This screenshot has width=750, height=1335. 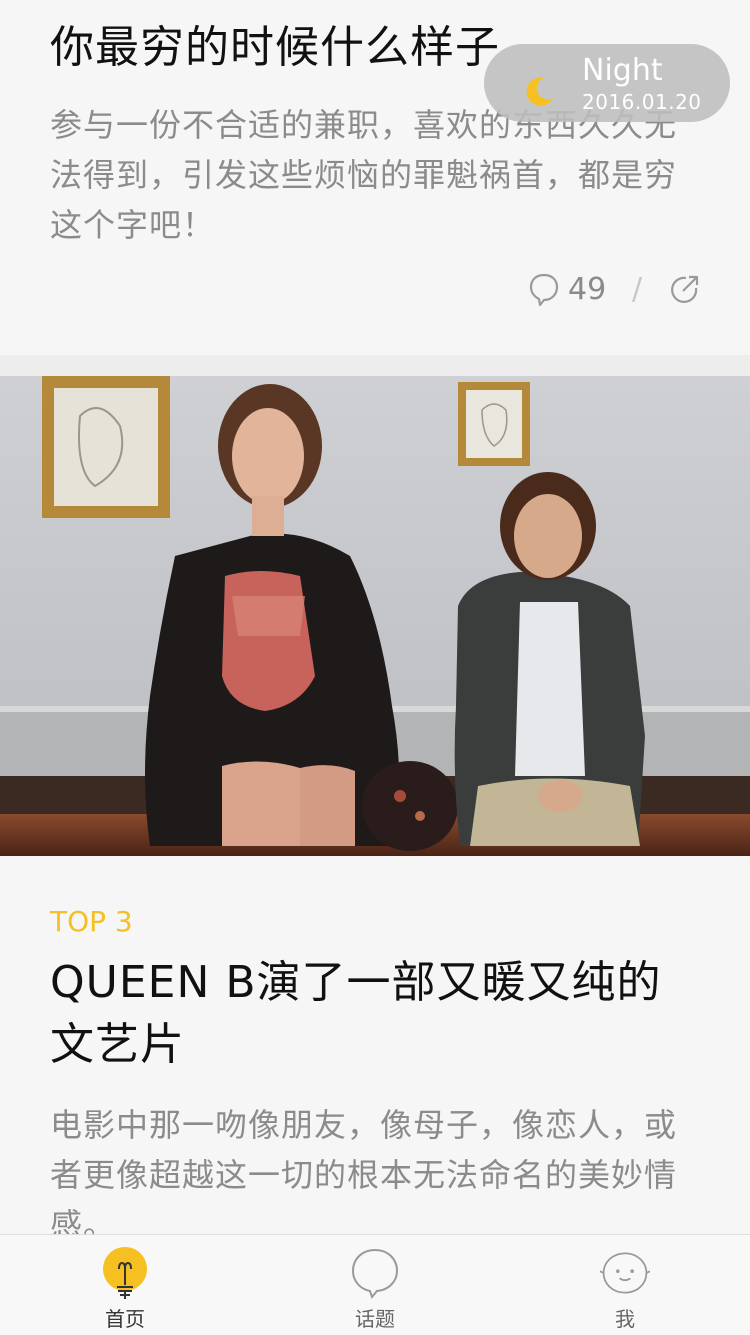 I want to click on lightbulb-icon, so click(x=125, y=1273).